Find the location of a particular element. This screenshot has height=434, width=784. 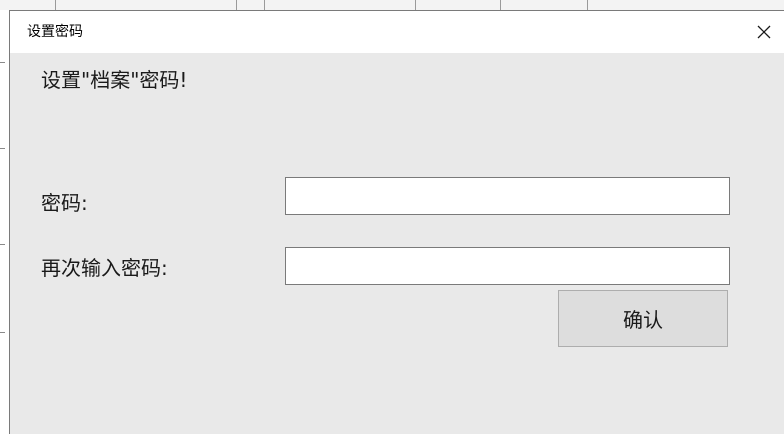

close-button is located at coordinates (764, 32).